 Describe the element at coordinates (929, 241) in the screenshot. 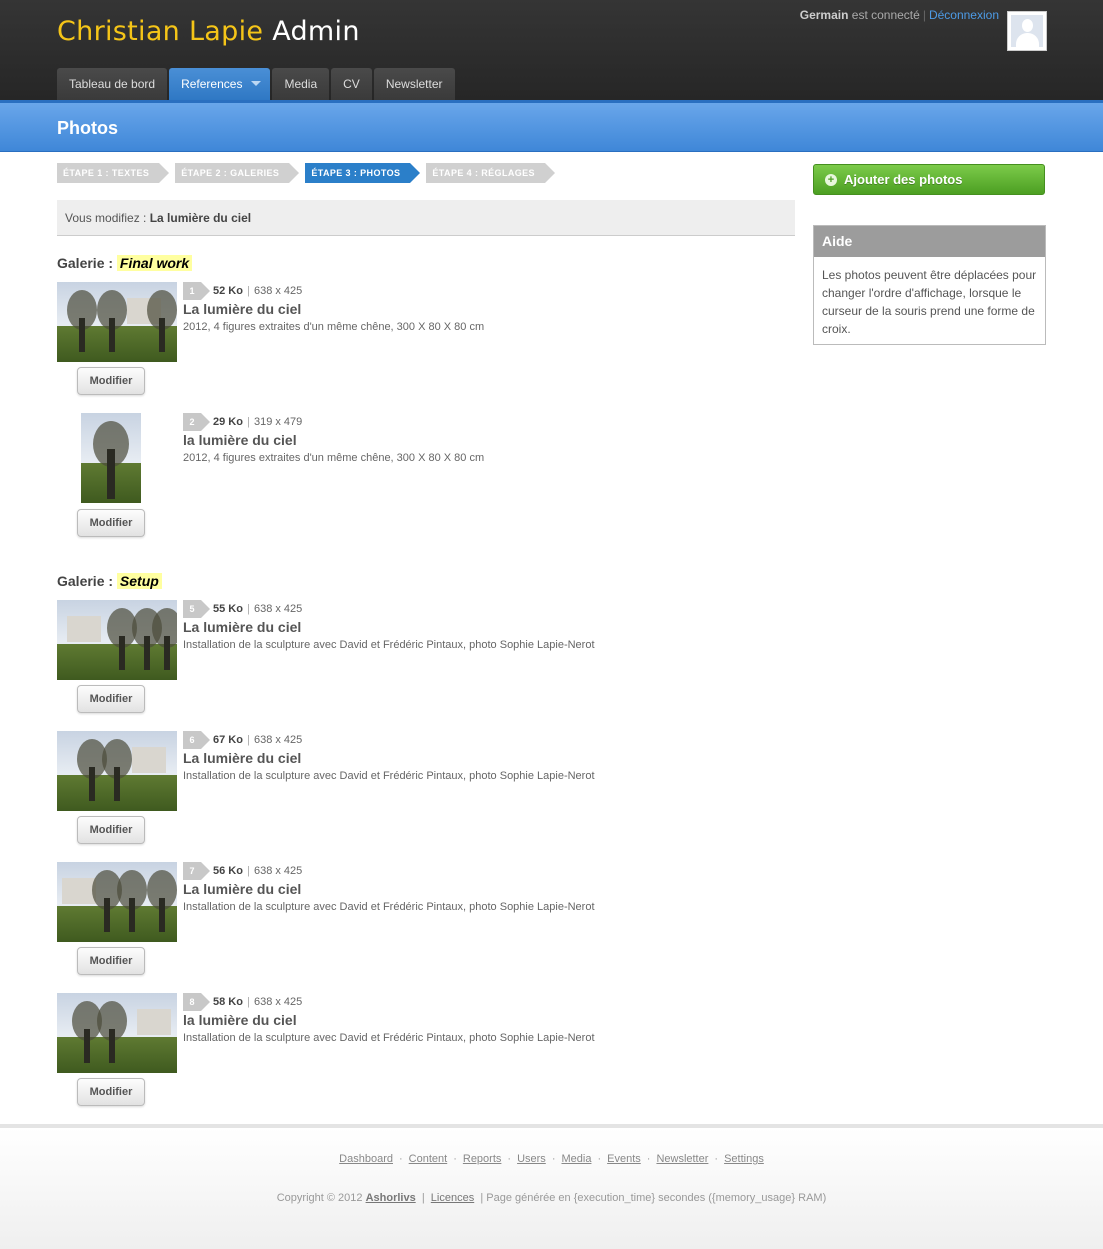

I see `help-title: Aide` at that location.